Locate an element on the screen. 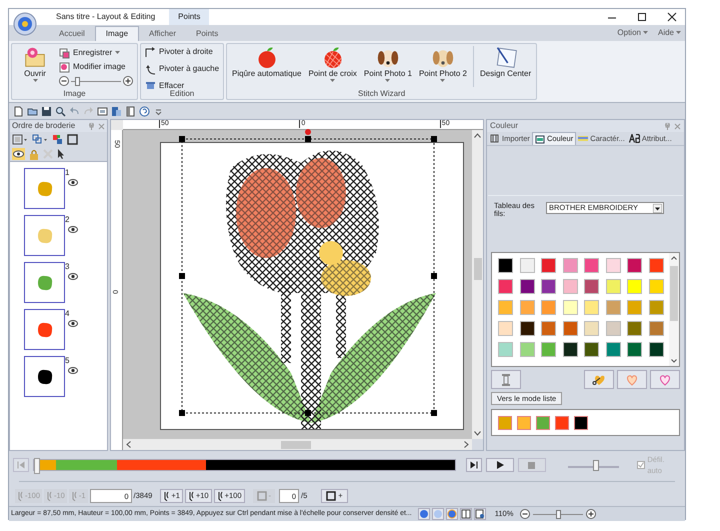 This screenshot has height=531, width=720. skip-start-button is located at coordinates (21, 465).